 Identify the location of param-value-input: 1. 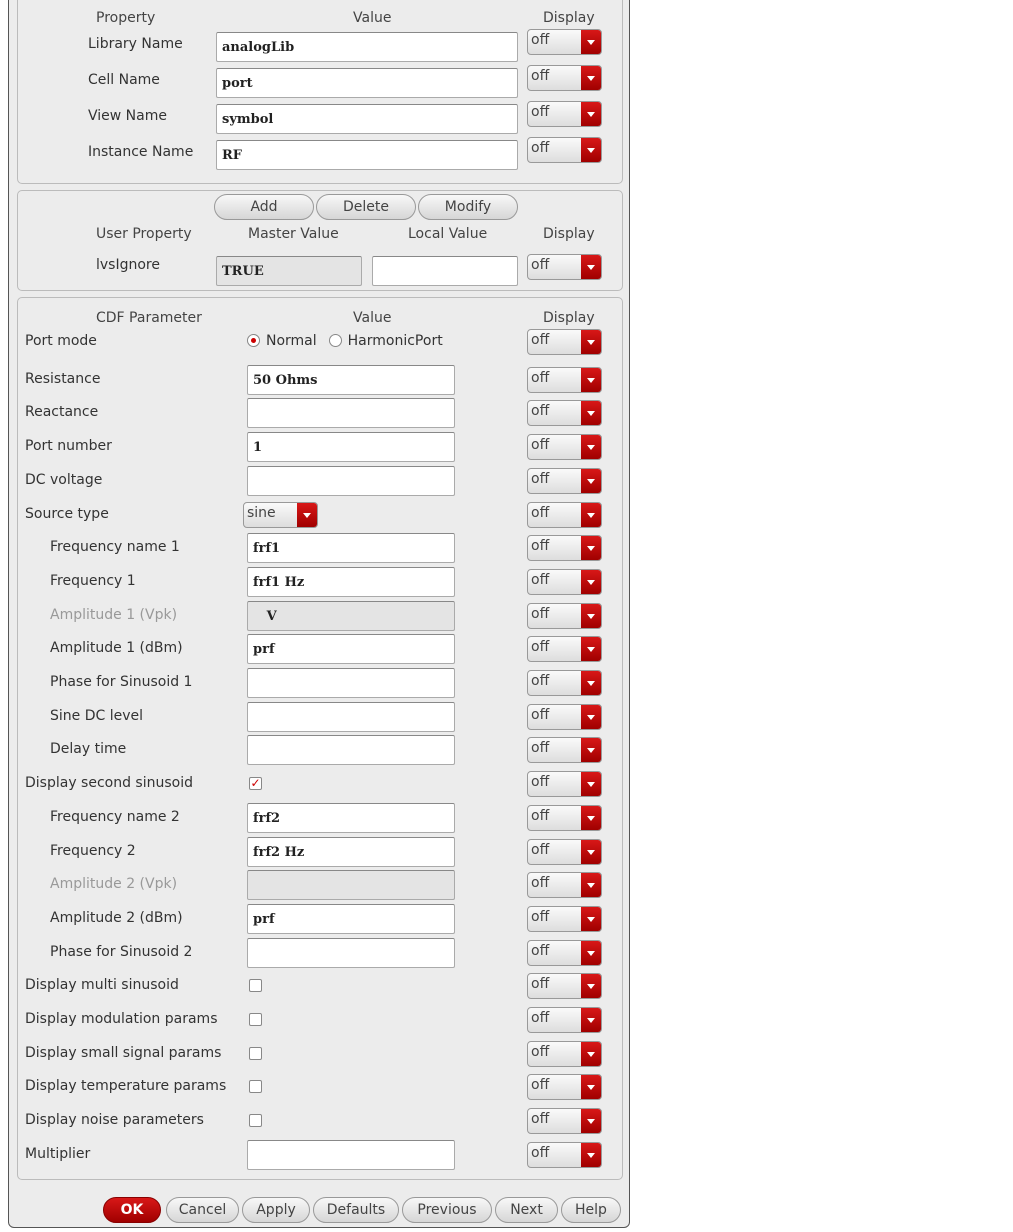
(351, 447).